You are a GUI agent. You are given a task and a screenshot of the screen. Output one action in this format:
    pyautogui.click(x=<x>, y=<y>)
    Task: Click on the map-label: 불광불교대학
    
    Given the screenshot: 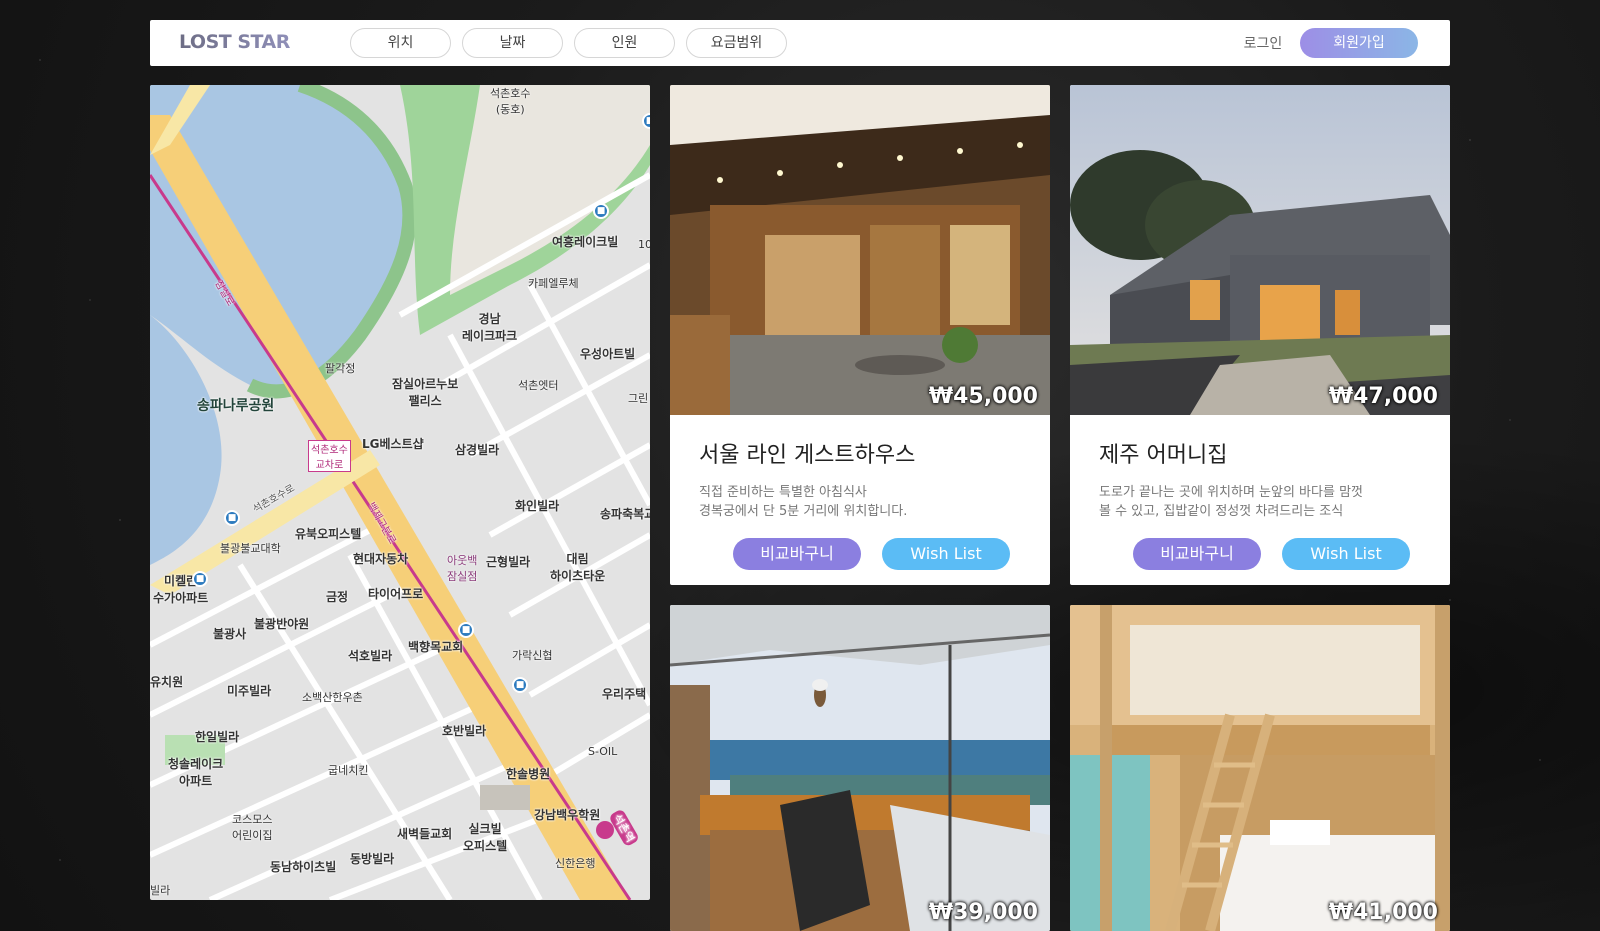 What is the action you would take?
    pyautogui.click(x=250, y=548)
    